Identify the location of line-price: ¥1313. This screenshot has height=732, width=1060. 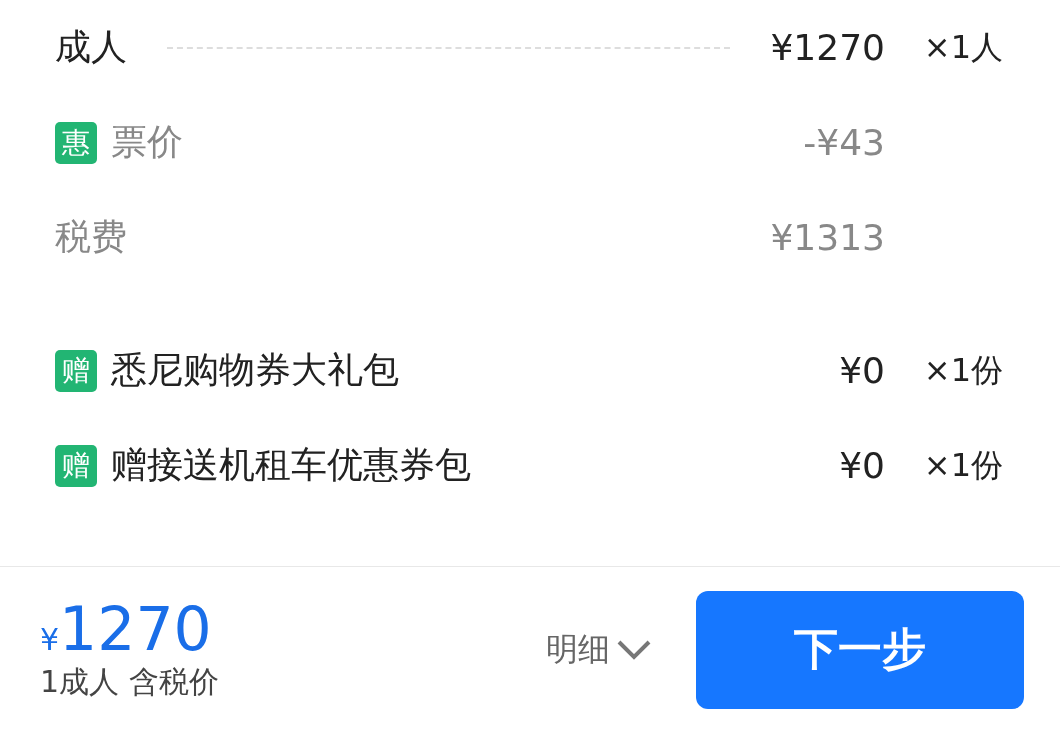
(827, 237).